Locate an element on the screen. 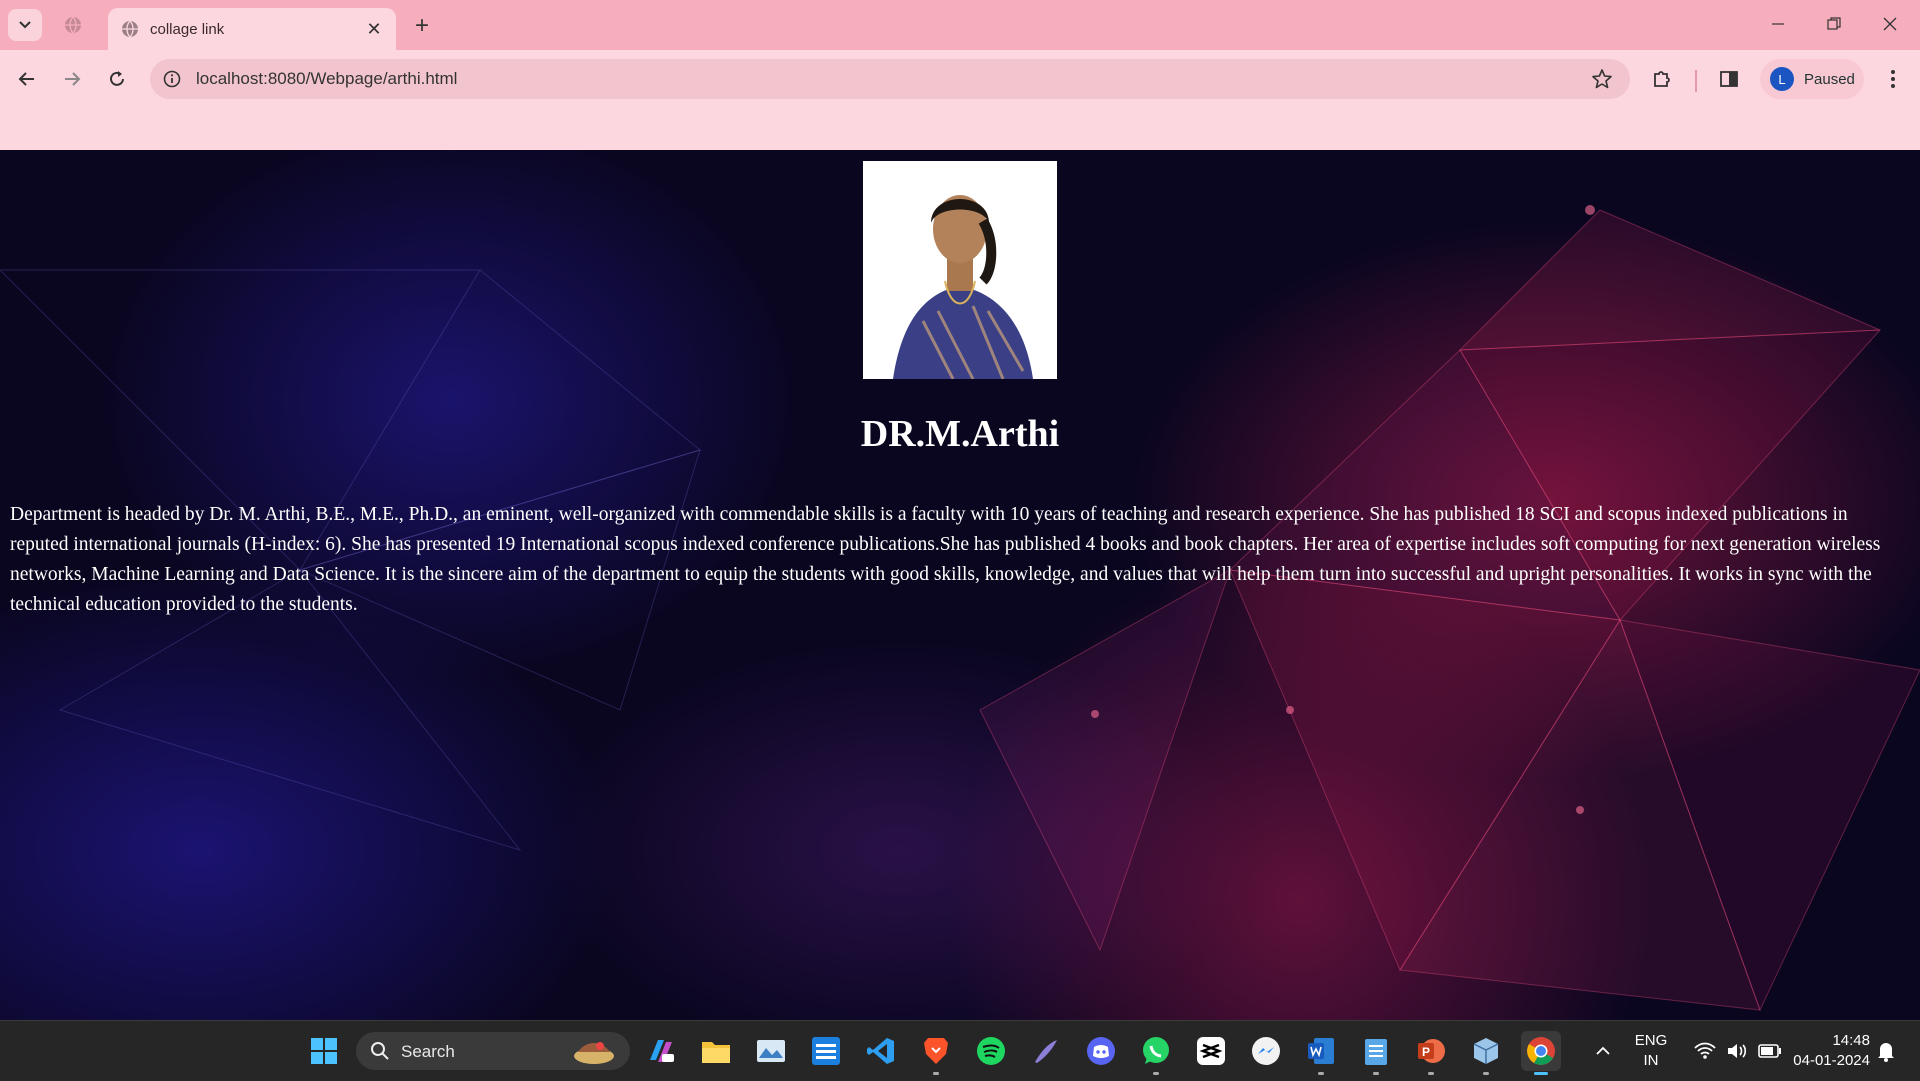 The width and height of the screenshot is (1920, 1081). windows-icon is located at coordinates (324, 1051).